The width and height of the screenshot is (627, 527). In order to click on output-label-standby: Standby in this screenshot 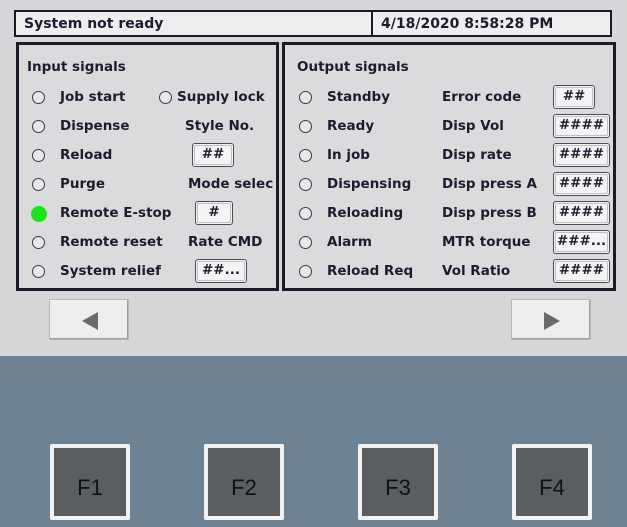, I will do `click(359, 97)`.